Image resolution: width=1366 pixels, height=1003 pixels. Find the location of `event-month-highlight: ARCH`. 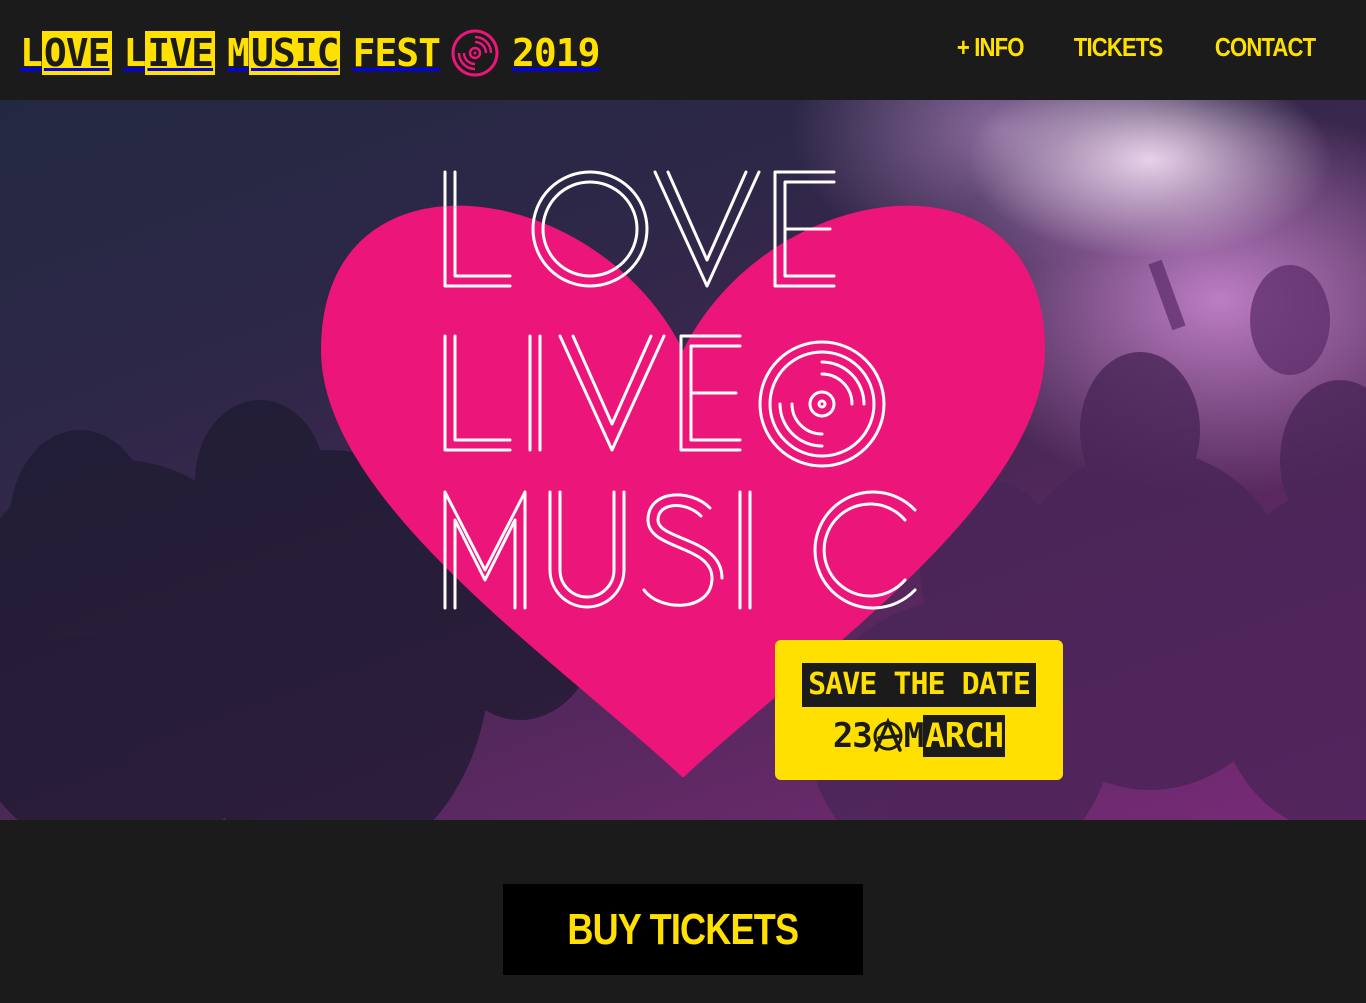

event-month-highlight: ARCH is located at coordinates (964, 736).